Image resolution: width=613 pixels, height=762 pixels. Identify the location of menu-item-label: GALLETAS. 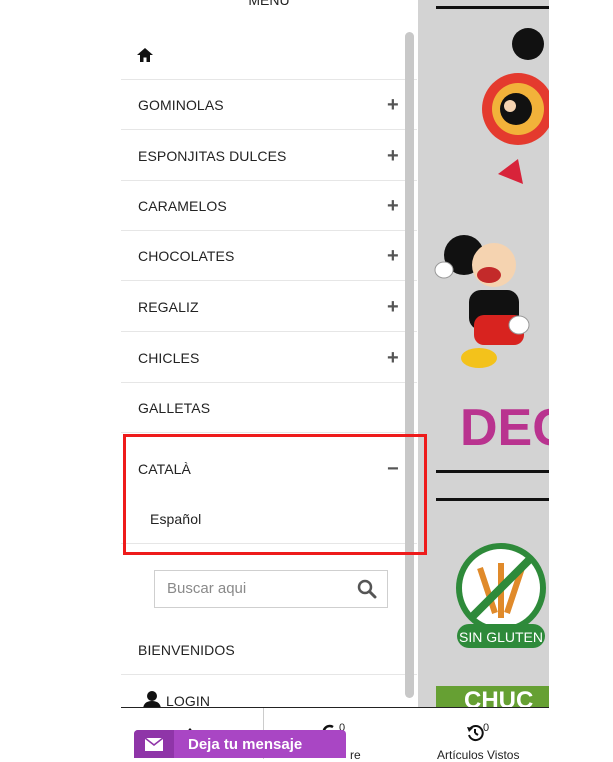
(174, 408).